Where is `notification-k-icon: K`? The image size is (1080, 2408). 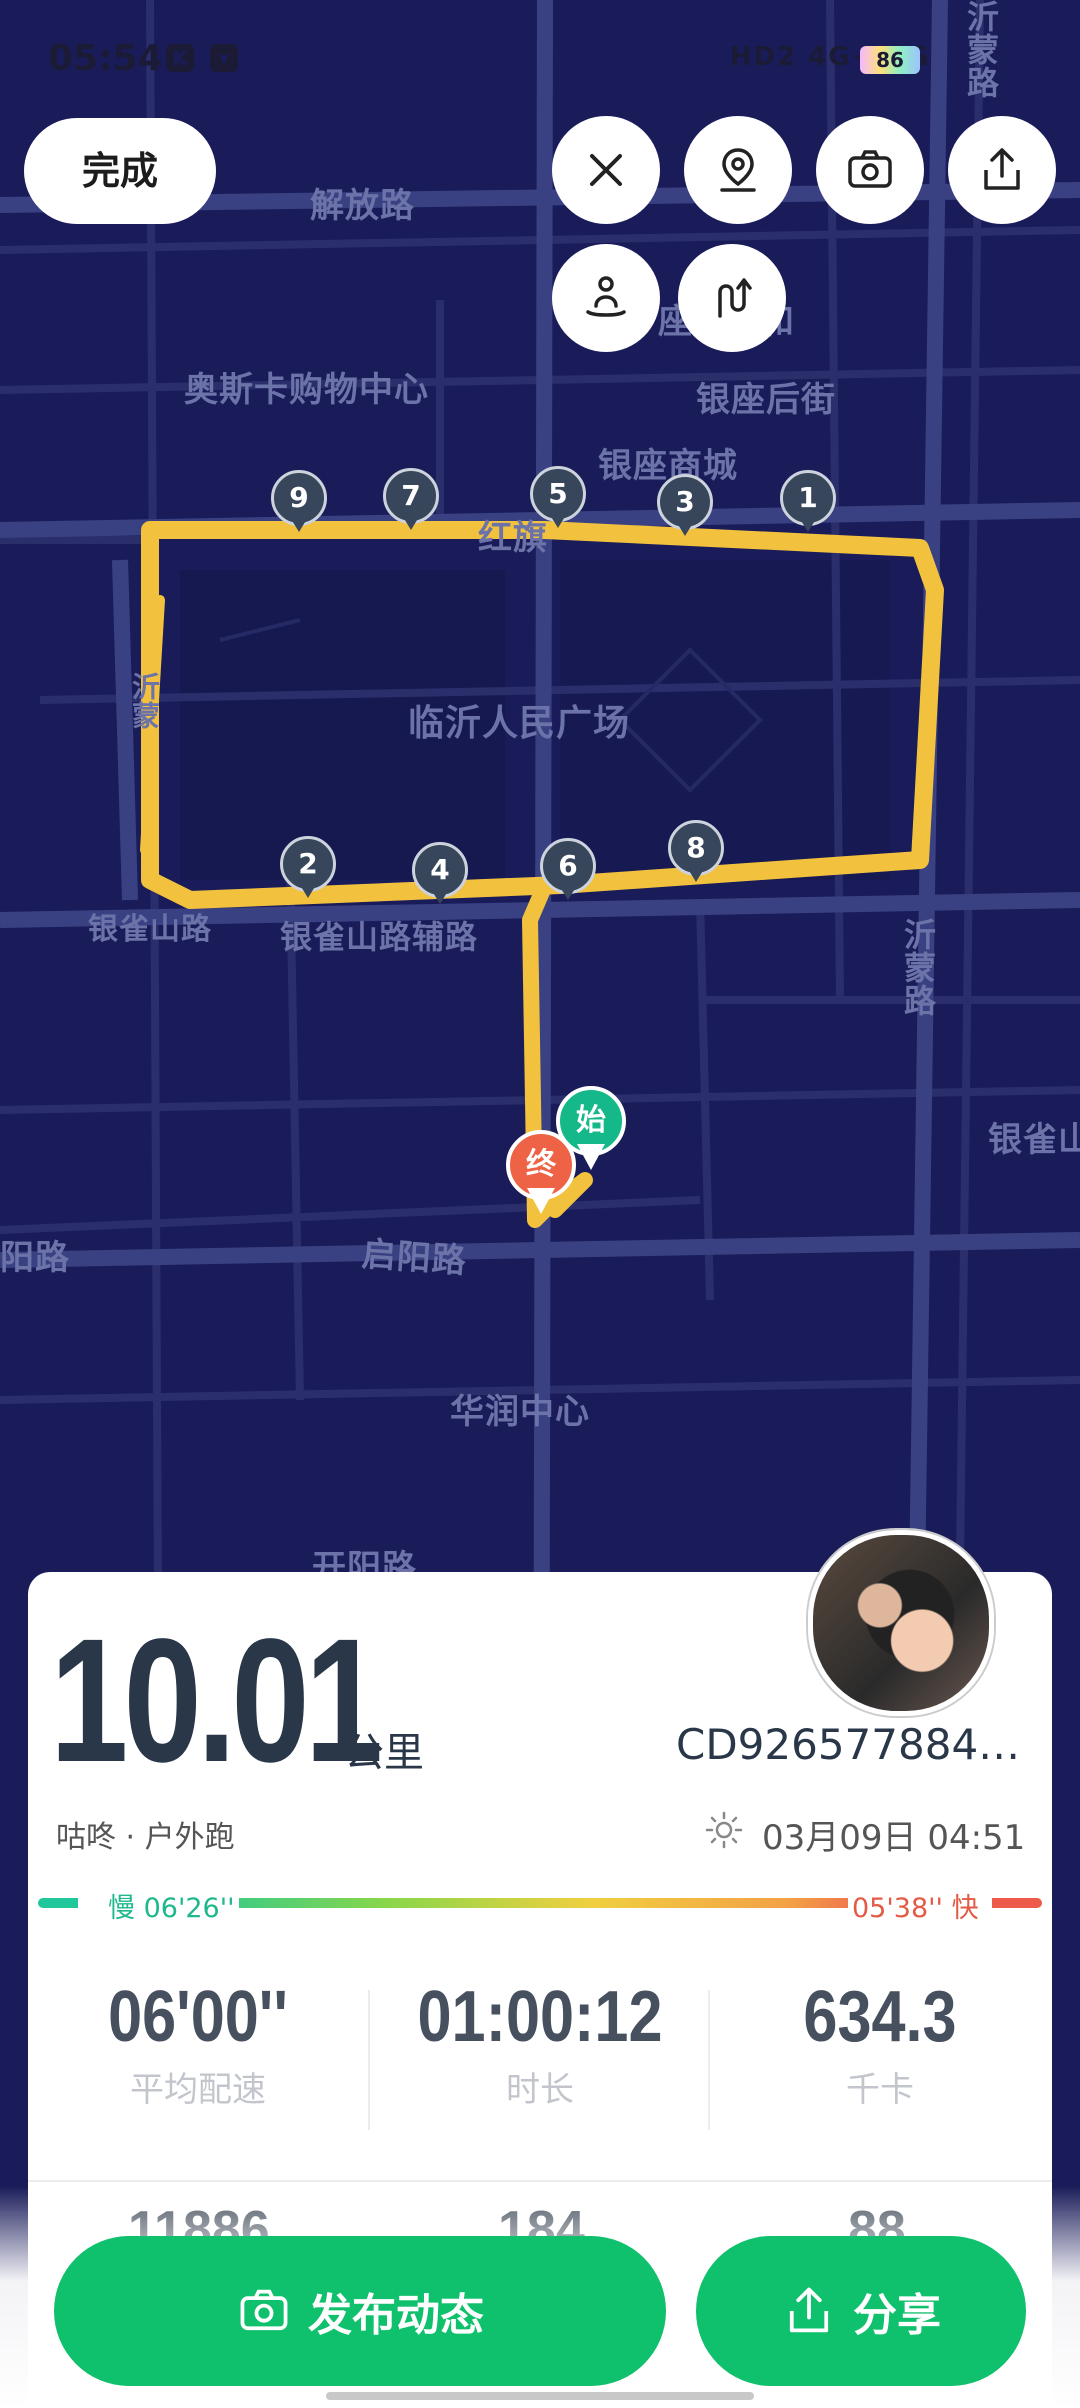 notification-k-icon: K is located at coordinates (180, 58).